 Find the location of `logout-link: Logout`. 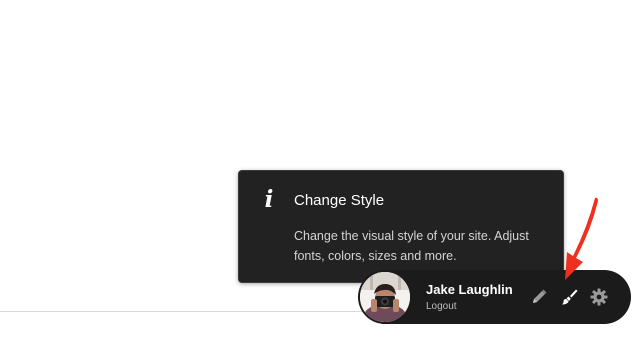

logout-link: Logout is located at coordinates (441, 307).